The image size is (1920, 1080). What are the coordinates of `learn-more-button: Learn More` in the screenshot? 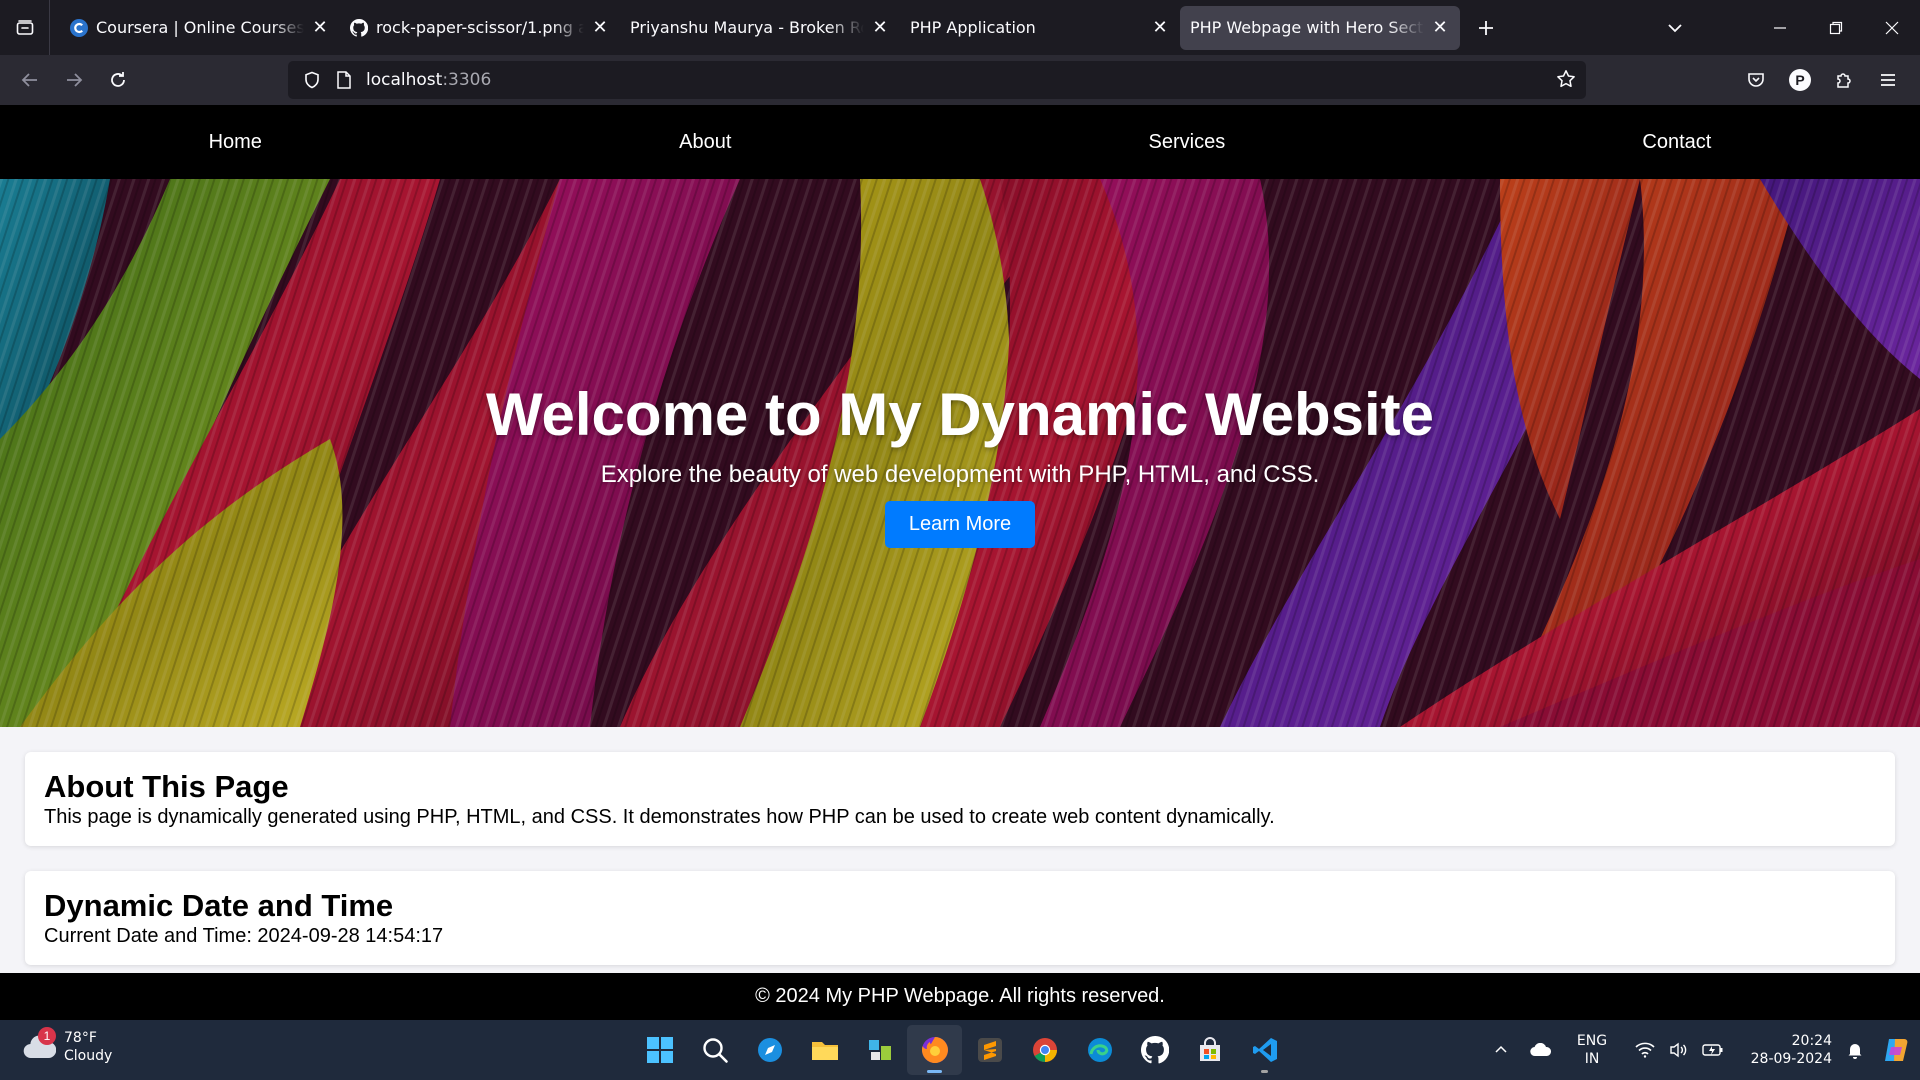 It's located at (960, 524).